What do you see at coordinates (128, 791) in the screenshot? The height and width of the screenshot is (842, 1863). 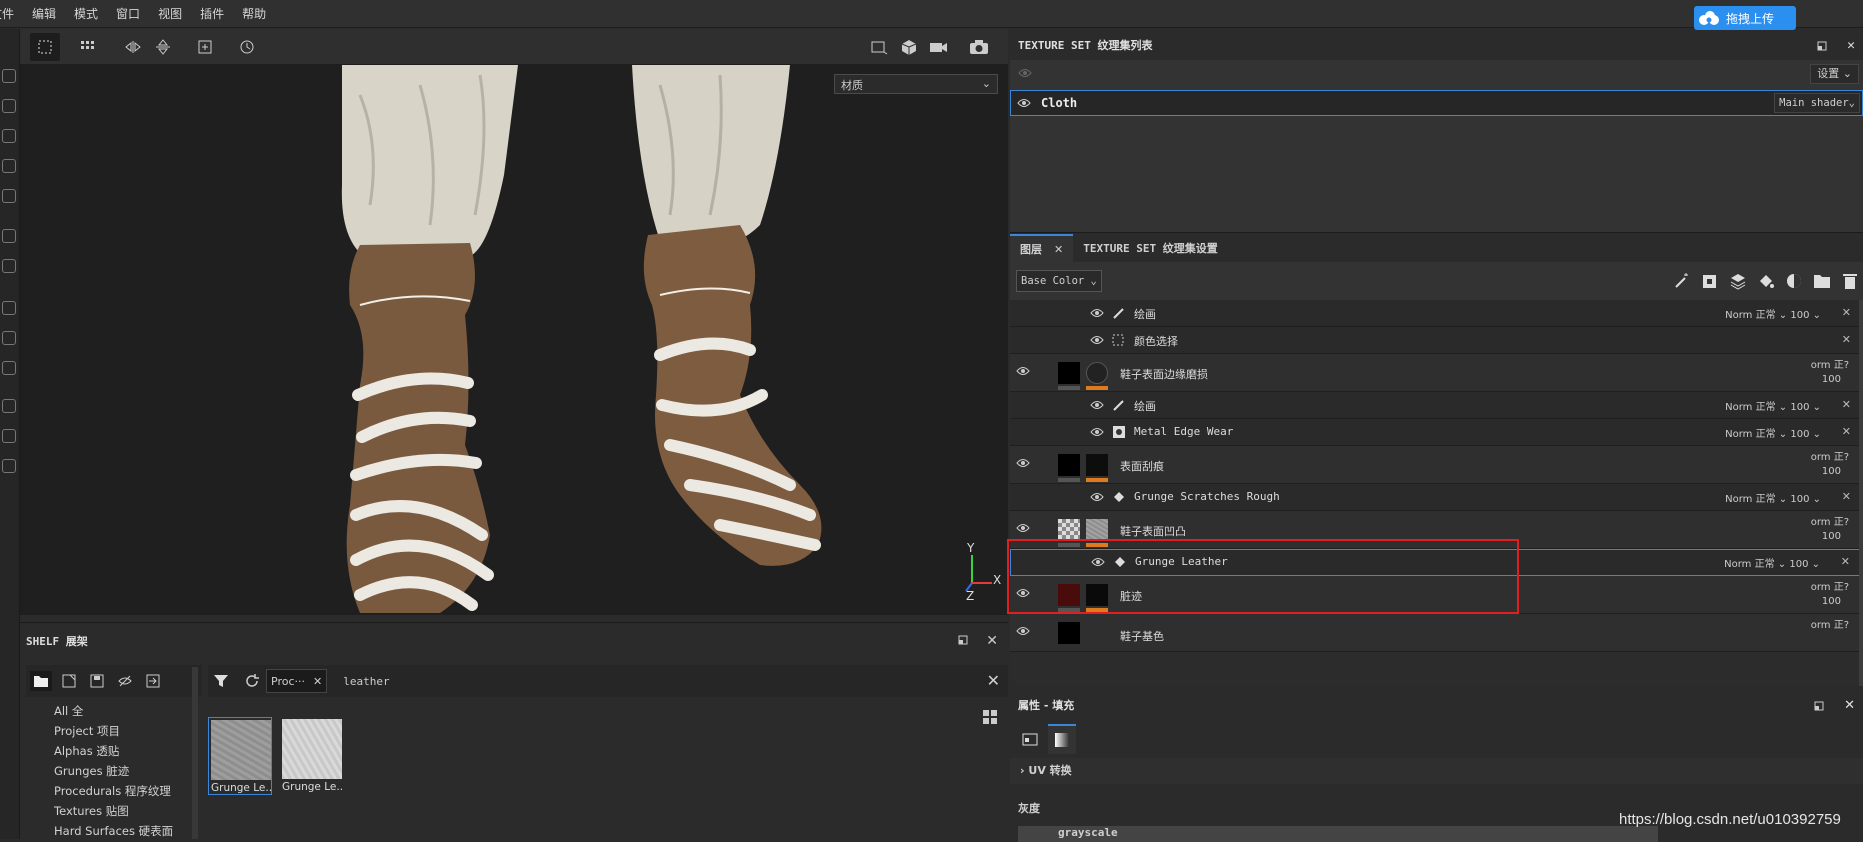 I see `category-procedurals: Procedurals 程序纹理` at bounding box center [128, 791].